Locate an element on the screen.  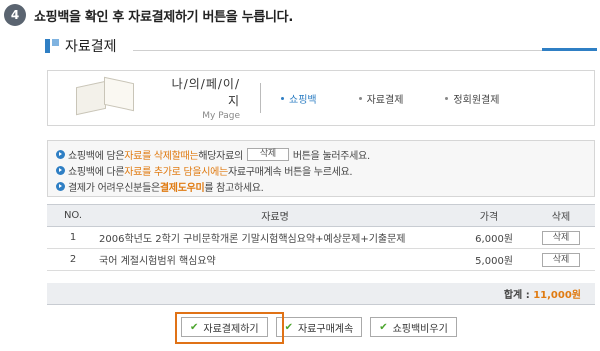
nav-item-label: 자료결제 is located at coordinates (385, 100).